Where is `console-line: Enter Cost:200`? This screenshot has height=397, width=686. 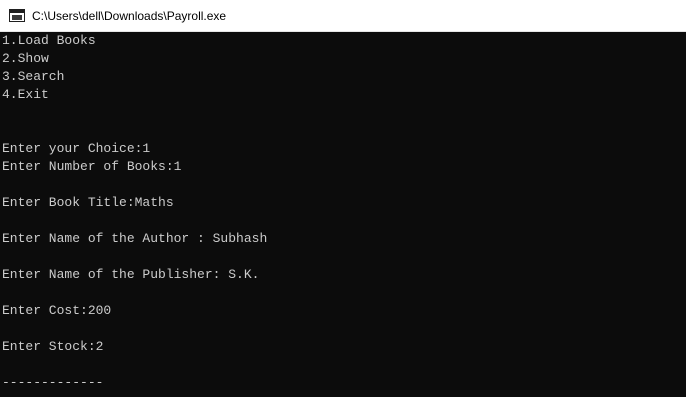
console-line: Enter Cost:200 is located at coordinates (57, 310).